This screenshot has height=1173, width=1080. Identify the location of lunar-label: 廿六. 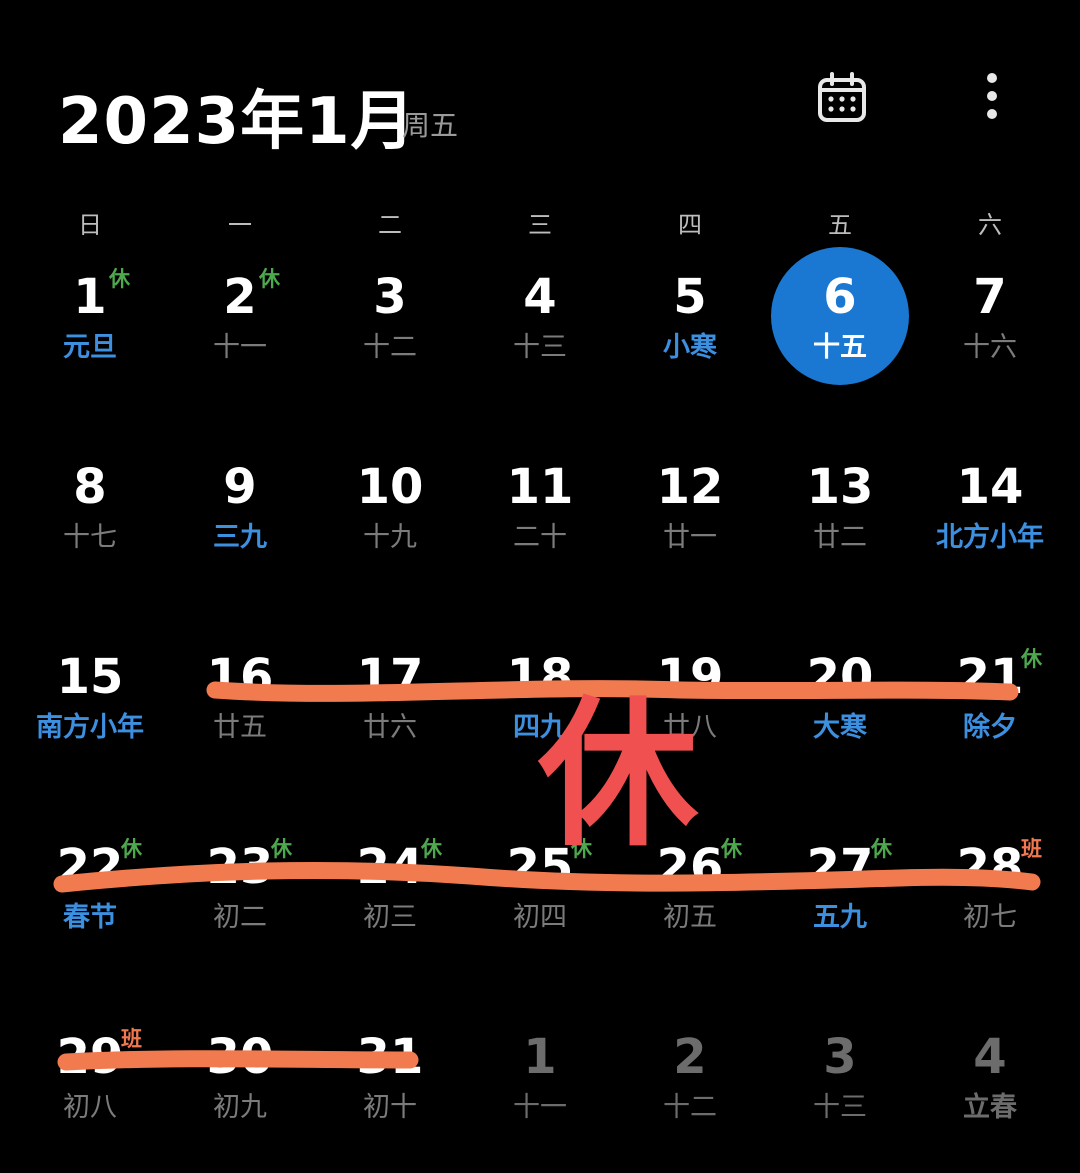
(390, 727).